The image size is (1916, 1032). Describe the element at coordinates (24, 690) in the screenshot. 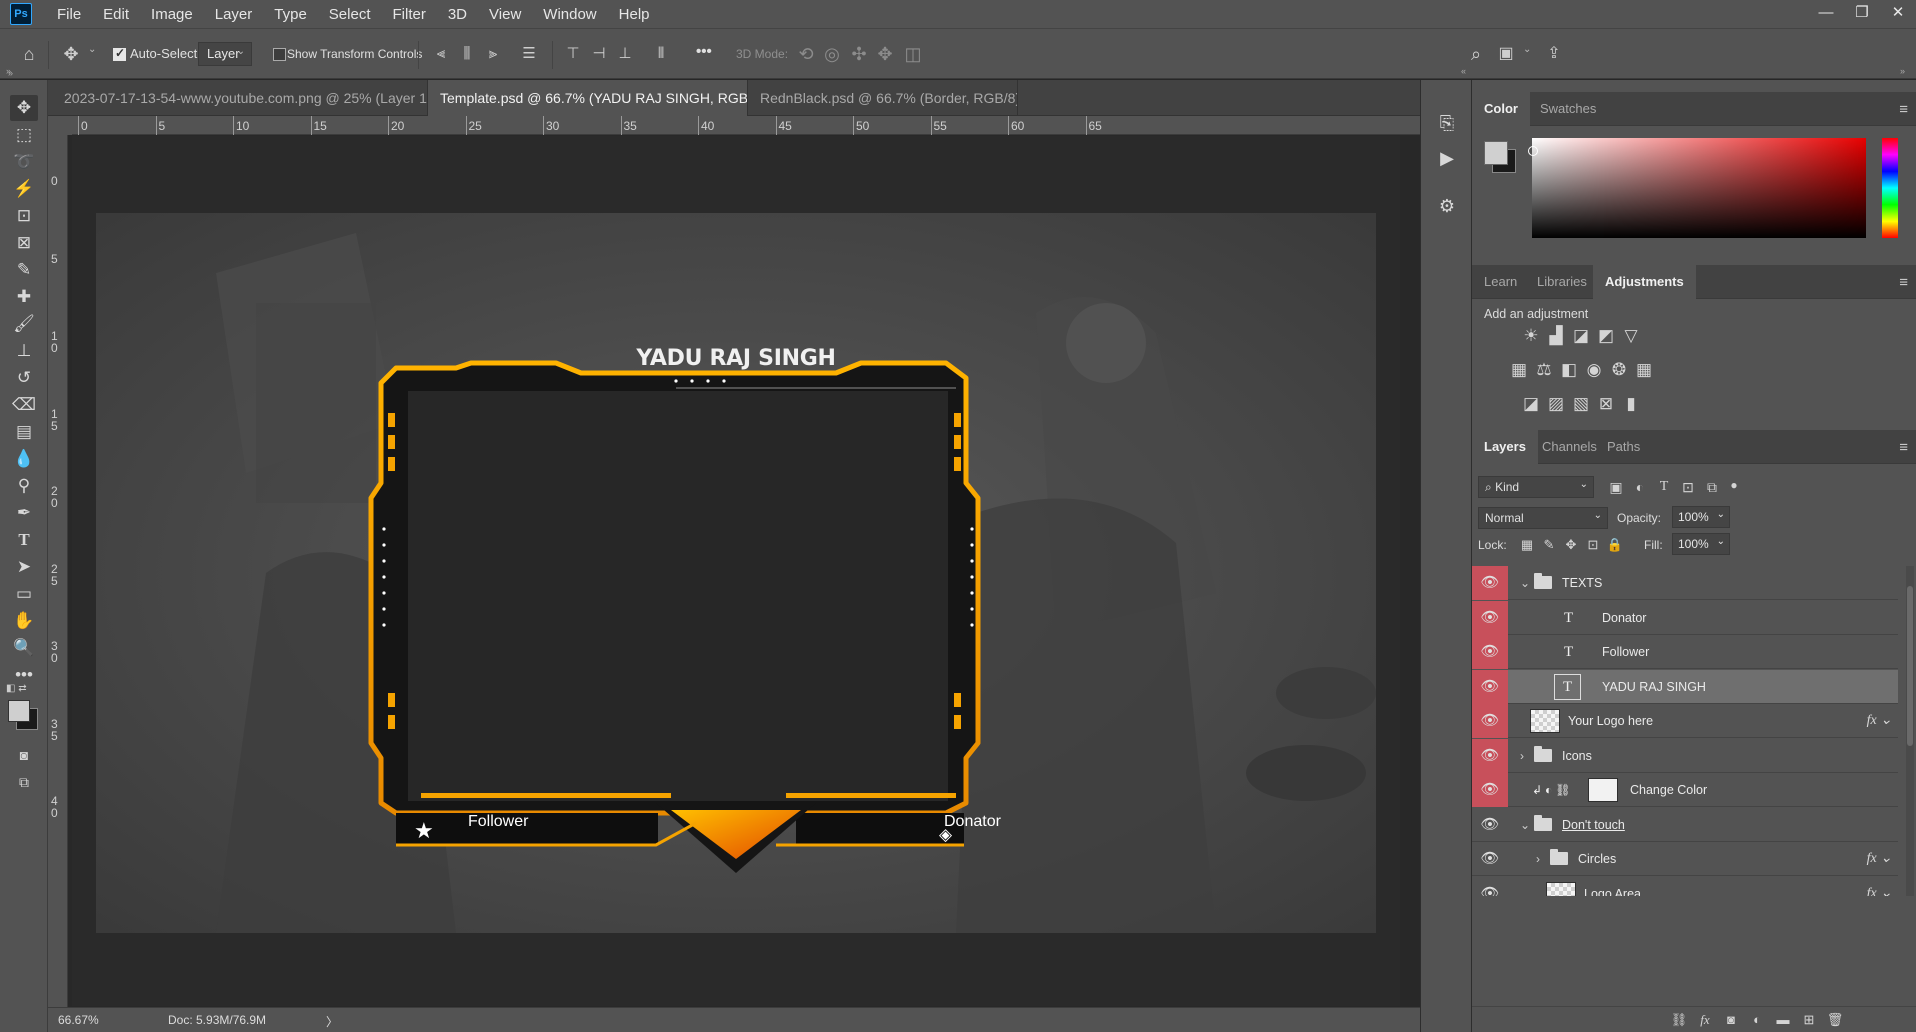

I see `default-colors-icon: ◧ ⇄` at that location.